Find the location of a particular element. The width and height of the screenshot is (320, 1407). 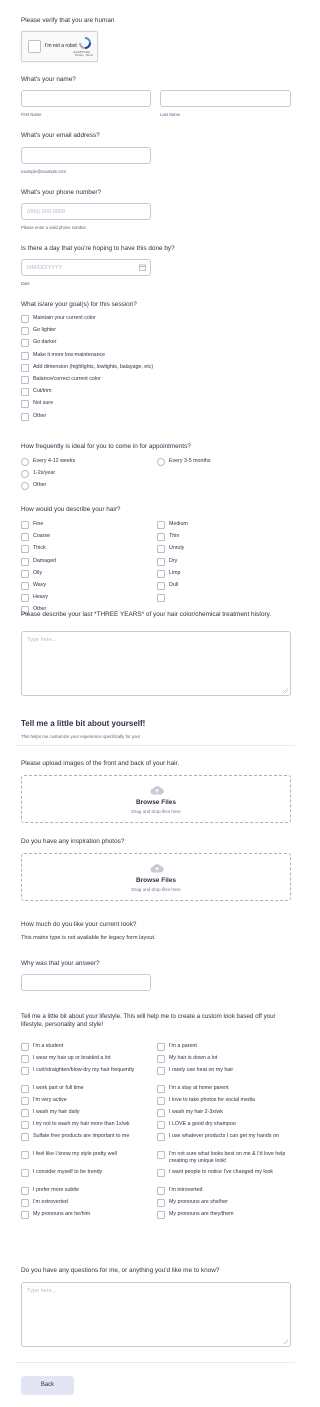

cloud-upload-icon is located at coordinates (157, 790).